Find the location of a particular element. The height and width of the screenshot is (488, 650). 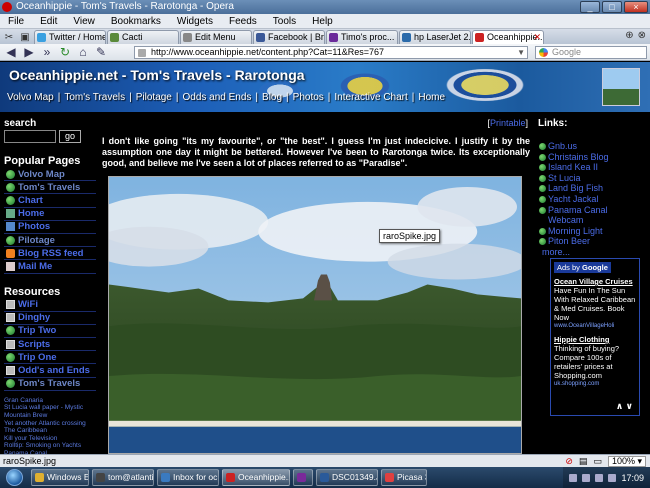

reload-icon: ↻ is located at coordinates (65, 52).